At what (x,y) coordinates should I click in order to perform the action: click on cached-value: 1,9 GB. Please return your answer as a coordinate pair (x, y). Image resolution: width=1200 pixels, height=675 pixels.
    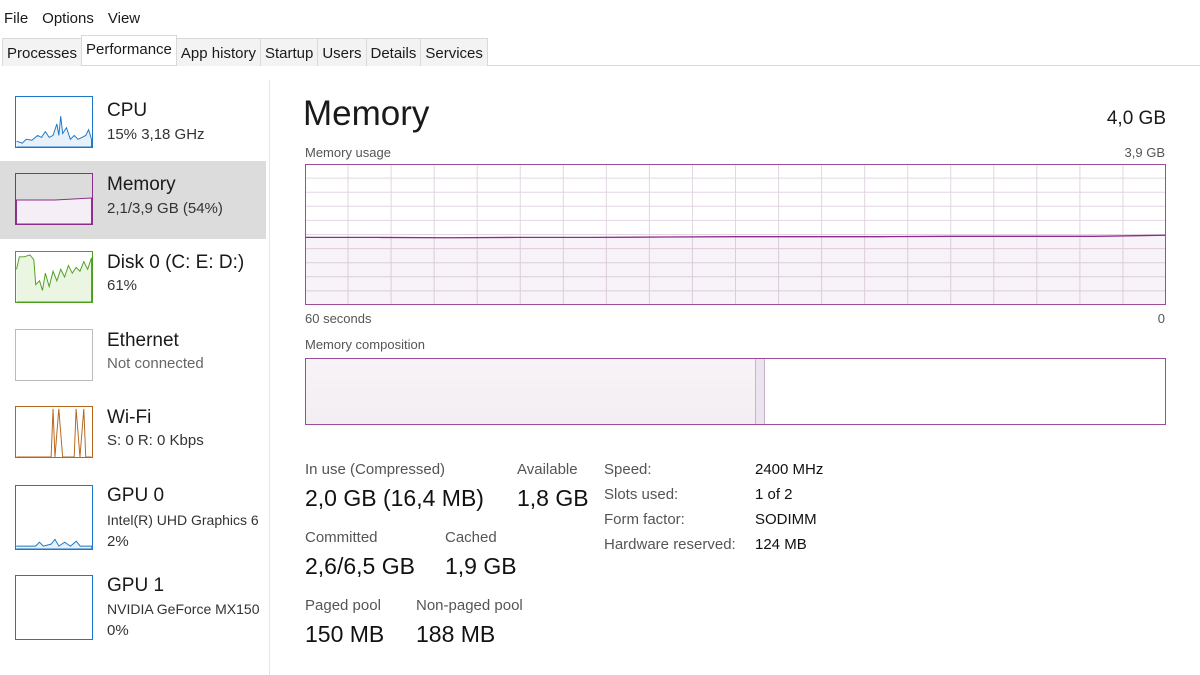
    Looking at the image, I should click on (481, 566).